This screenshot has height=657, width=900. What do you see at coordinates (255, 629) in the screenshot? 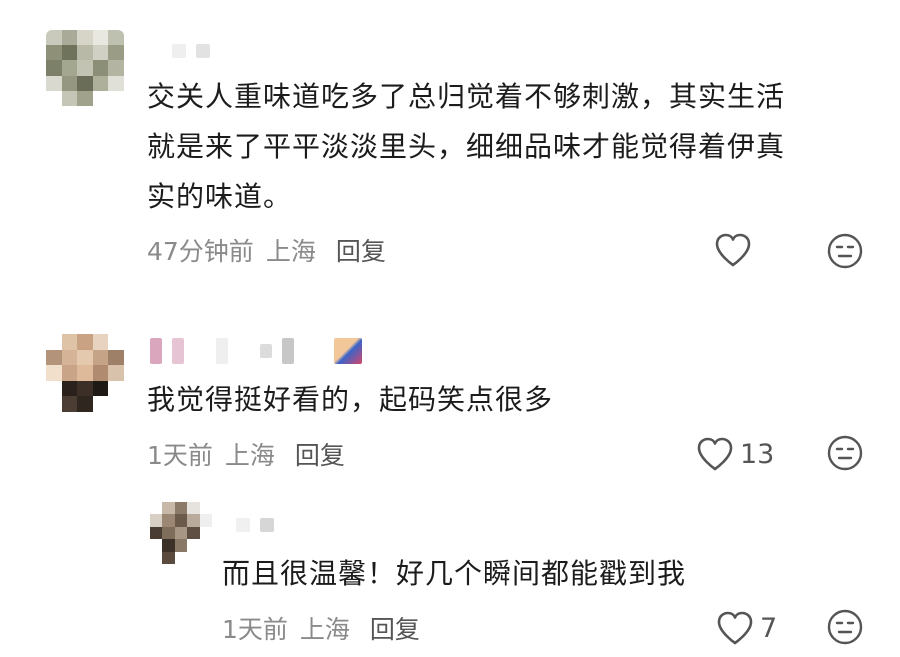
I see `reply-time: 1天前` at bounding box center [255, 629].